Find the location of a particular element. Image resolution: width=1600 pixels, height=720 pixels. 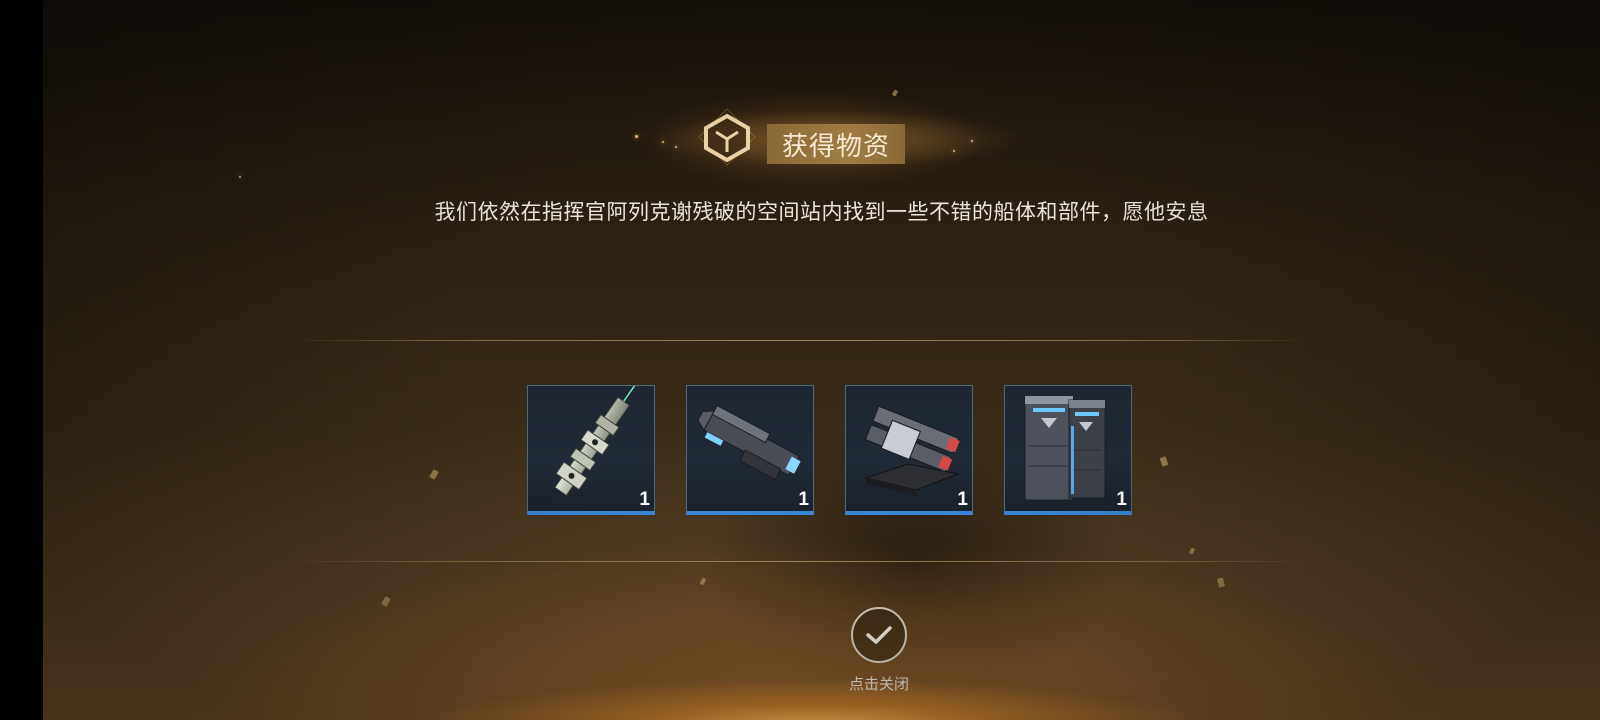

ship-hull-icon is located at coordinates (595, 441).